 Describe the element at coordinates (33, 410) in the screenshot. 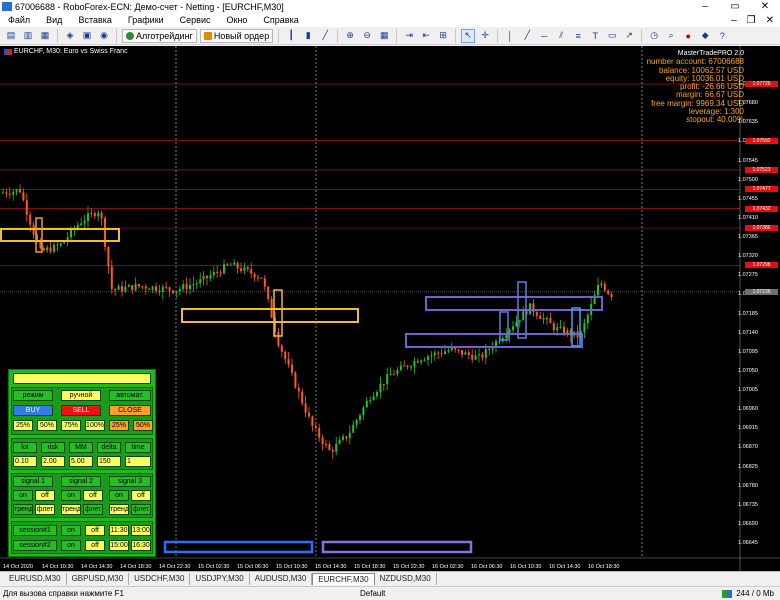

I see `buy-button: BUY` at that location.